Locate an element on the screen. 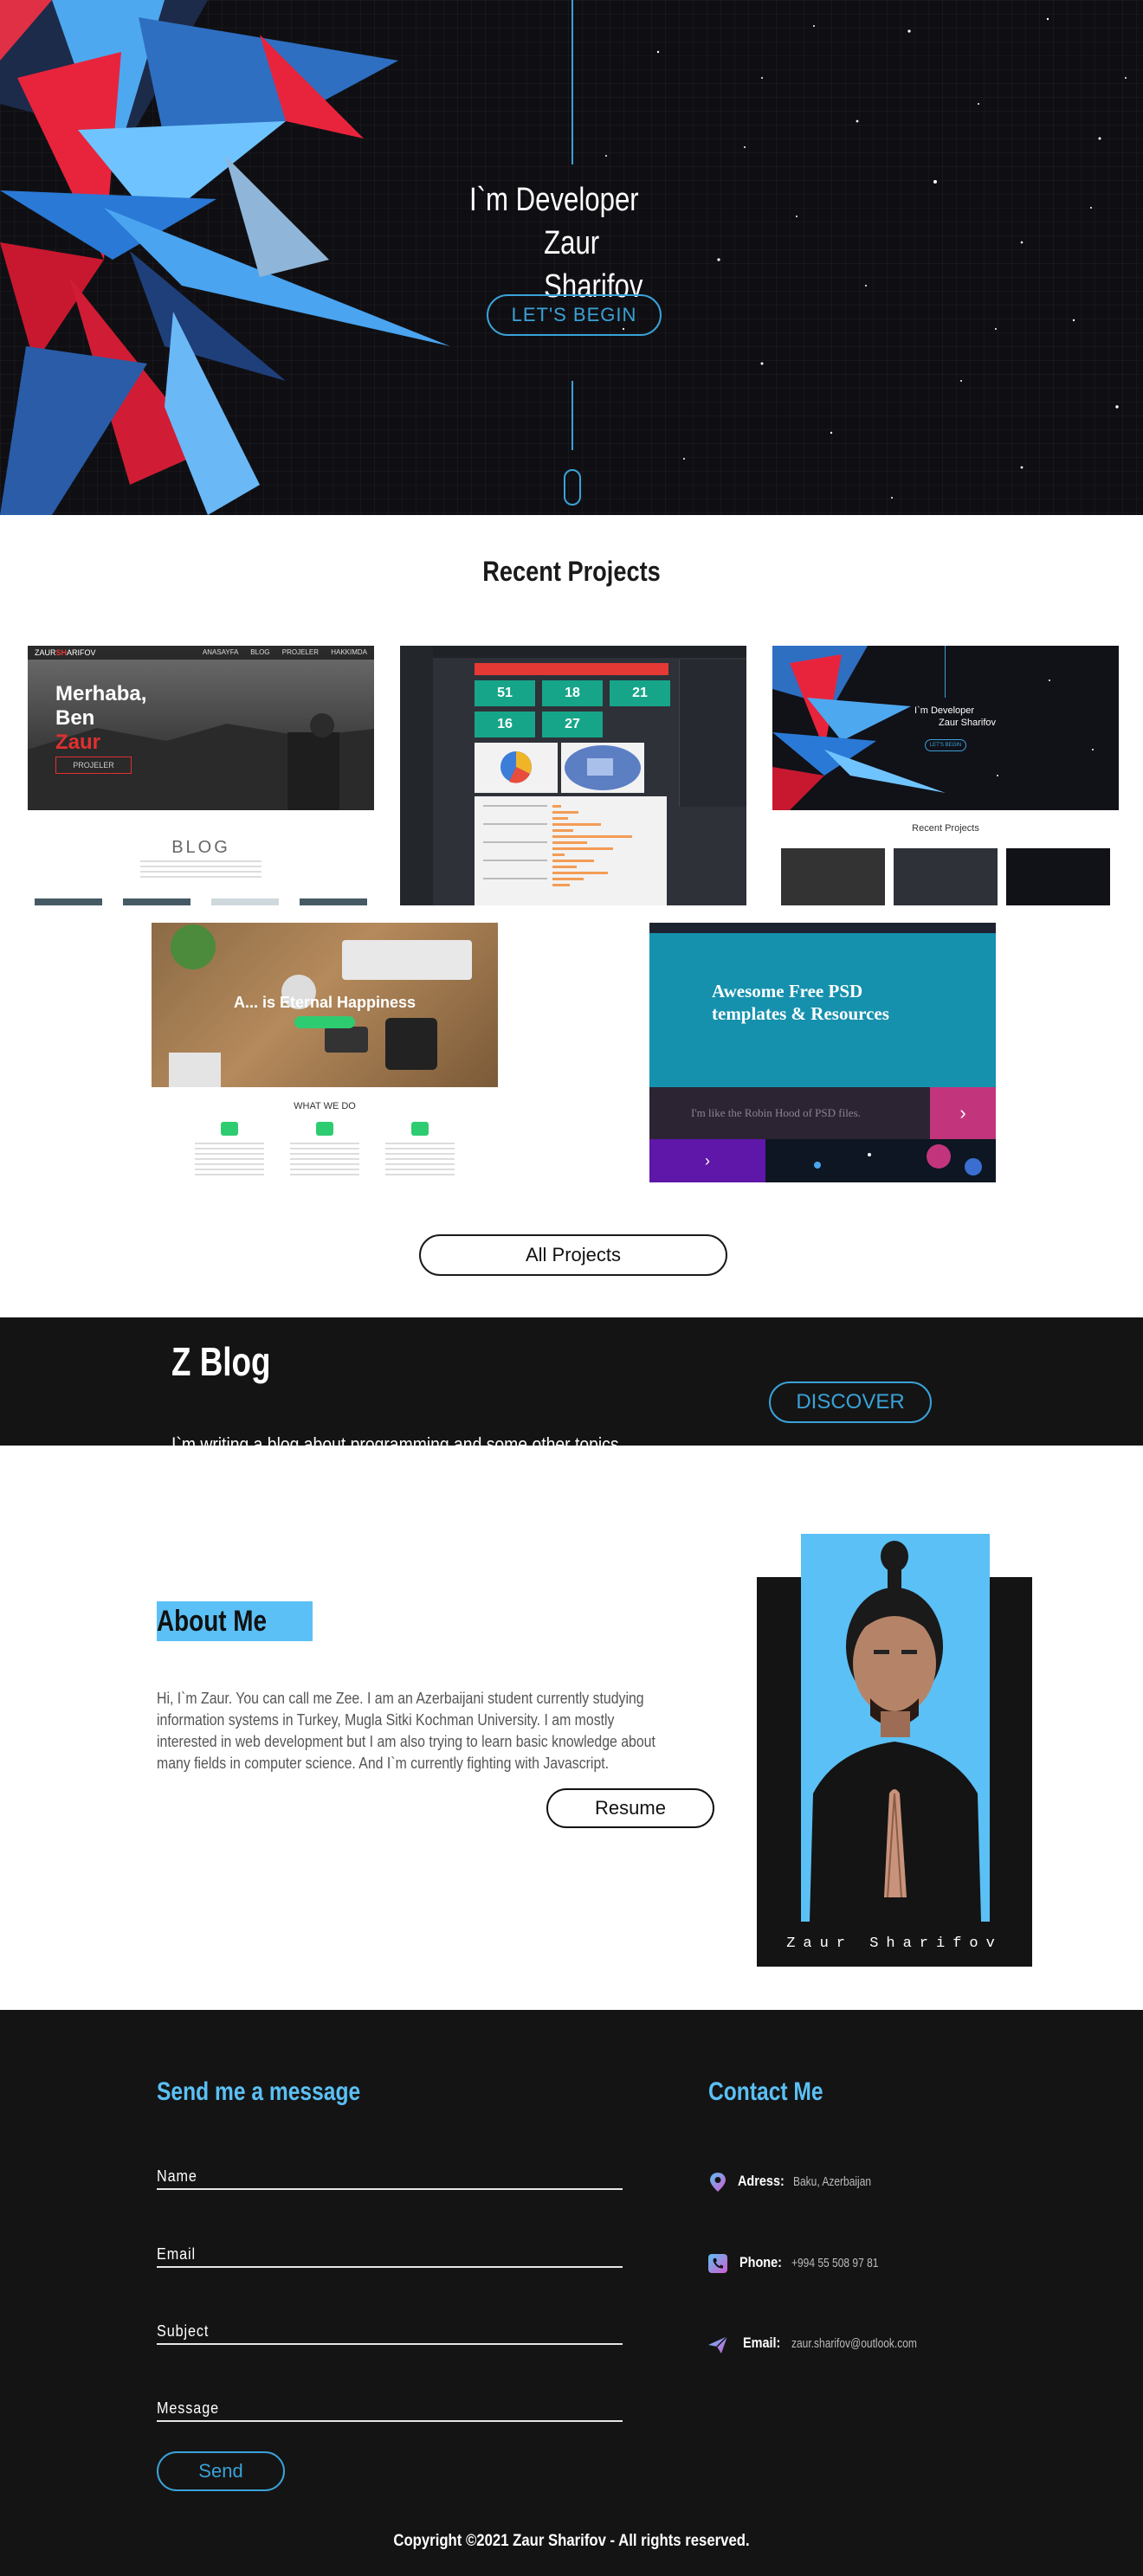 The image size is (1143, 2576). address-value: Baku, Azerbaijan is located at coordinates (833, 2181).